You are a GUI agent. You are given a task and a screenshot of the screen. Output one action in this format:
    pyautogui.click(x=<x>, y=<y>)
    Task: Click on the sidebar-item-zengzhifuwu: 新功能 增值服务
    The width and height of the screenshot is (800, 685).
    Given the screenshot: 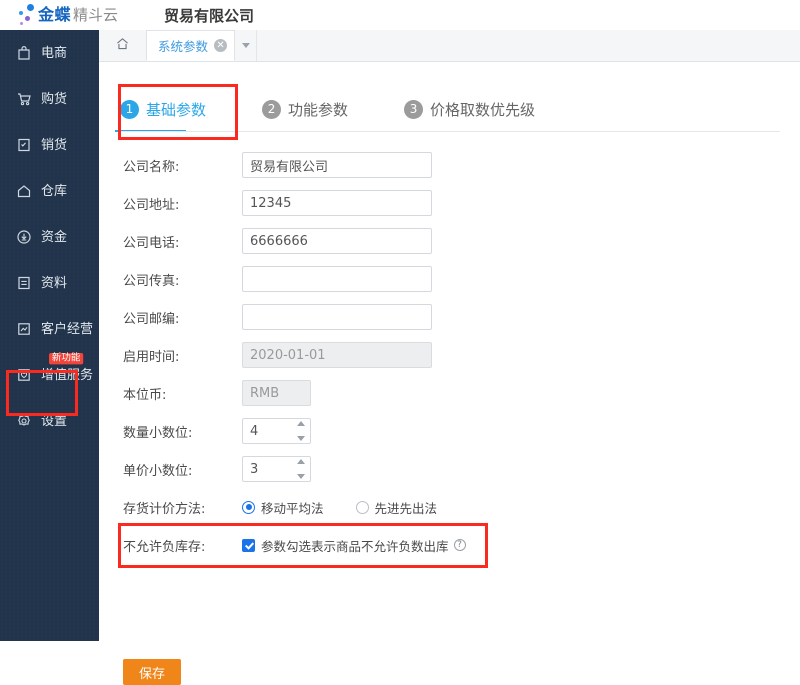 What is the action you would take?
    pyautogui.click(x=49, y=375)
    